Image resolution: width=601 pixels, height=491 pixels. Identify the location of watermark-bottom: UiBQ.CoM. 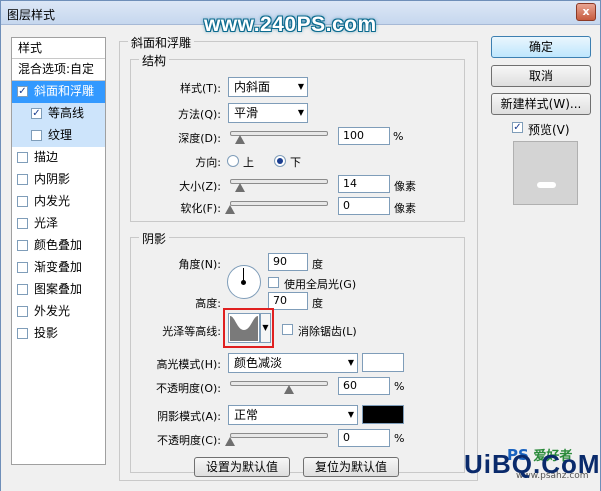
(532, 464).